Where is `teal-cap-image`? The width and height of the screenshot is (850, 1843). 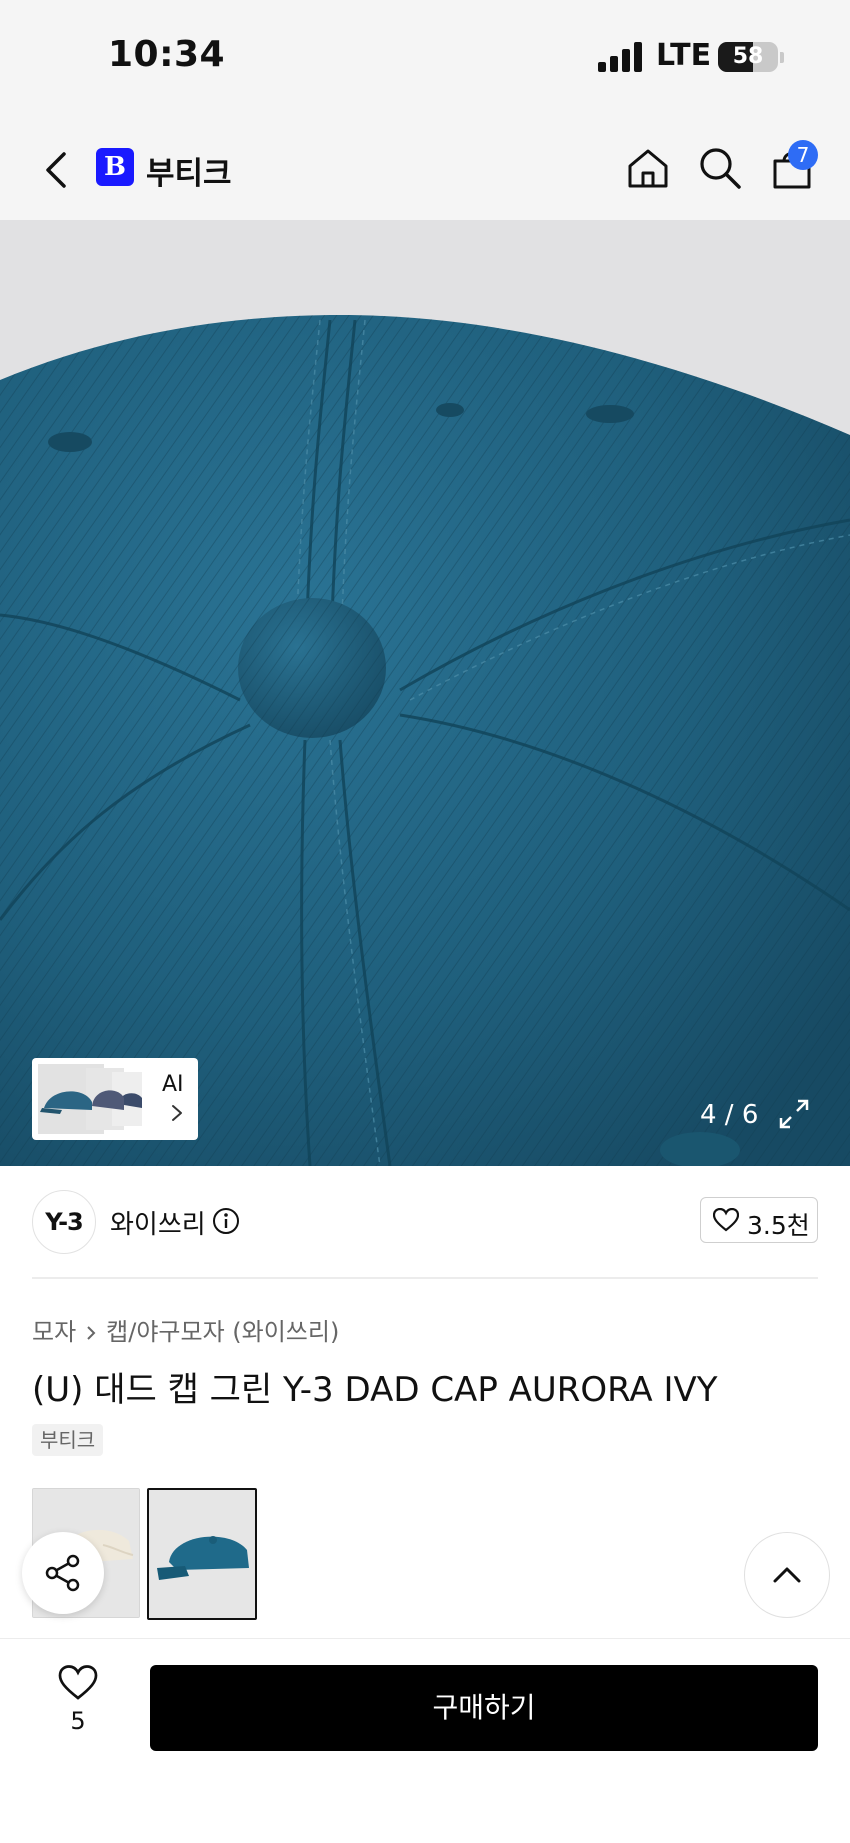 teal-cap-image is located at coordinates (202, 1554).